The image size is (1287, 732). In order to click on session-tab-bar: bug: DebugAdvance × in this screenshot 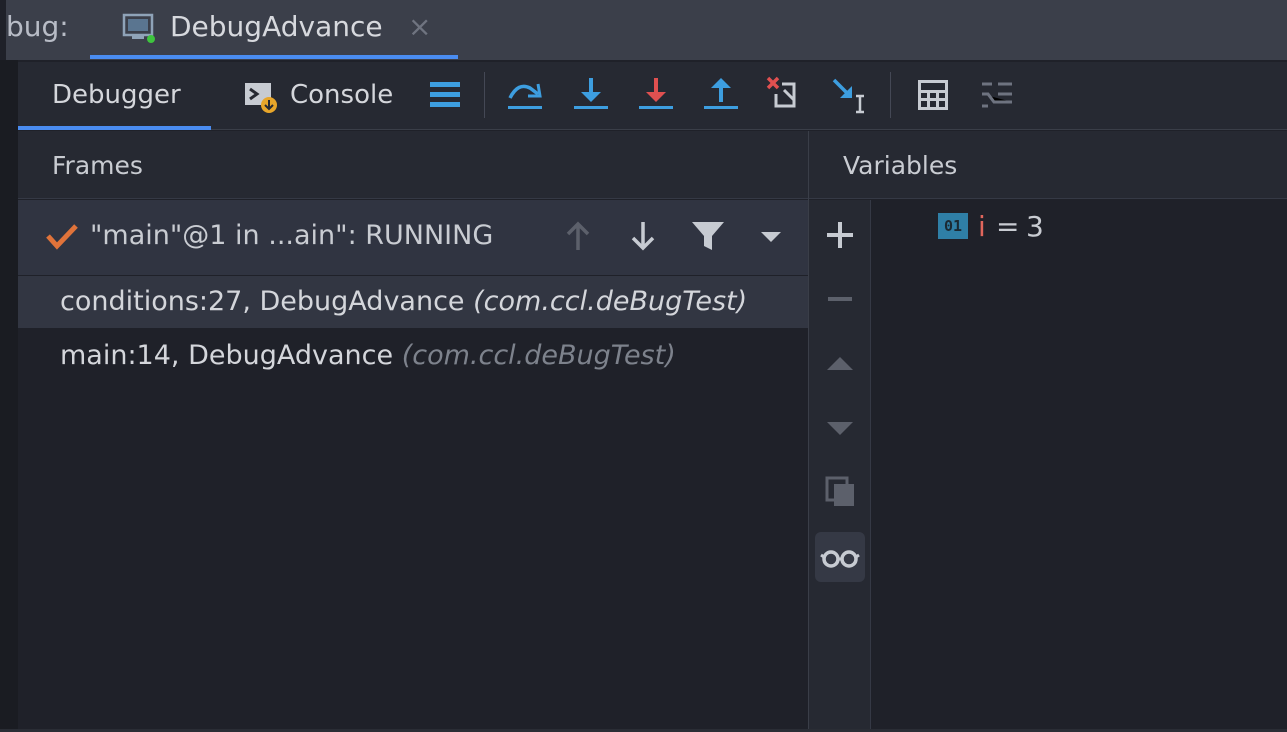, I will do `click(646, 30)`.